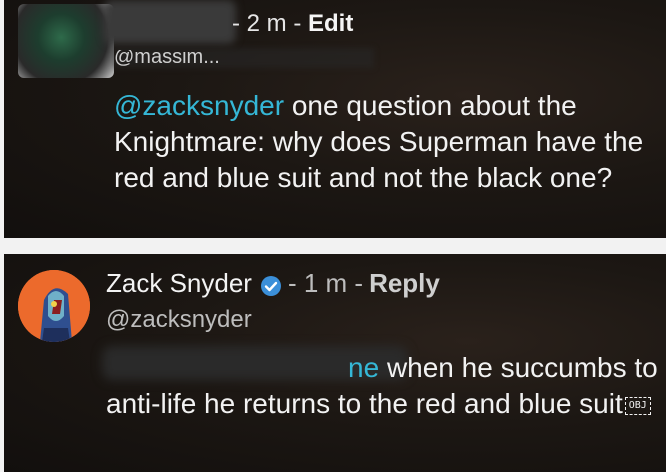 Image resolution: width=666 pixels, height=472 pixels. I want to click on user-handle: @zacksnyder, so click(179, 319).